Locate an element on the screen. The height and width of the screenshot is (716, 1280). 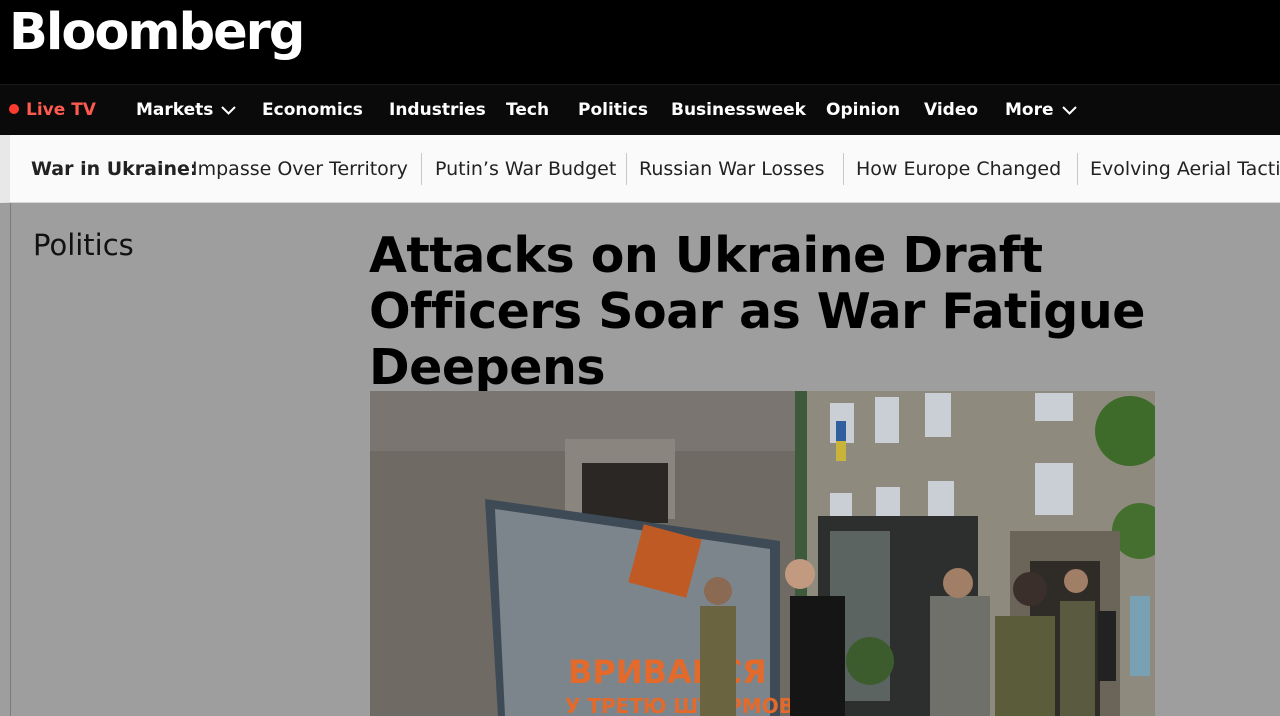
bloomberg-logo: Bloomberg is located at coordinates (157, 33).